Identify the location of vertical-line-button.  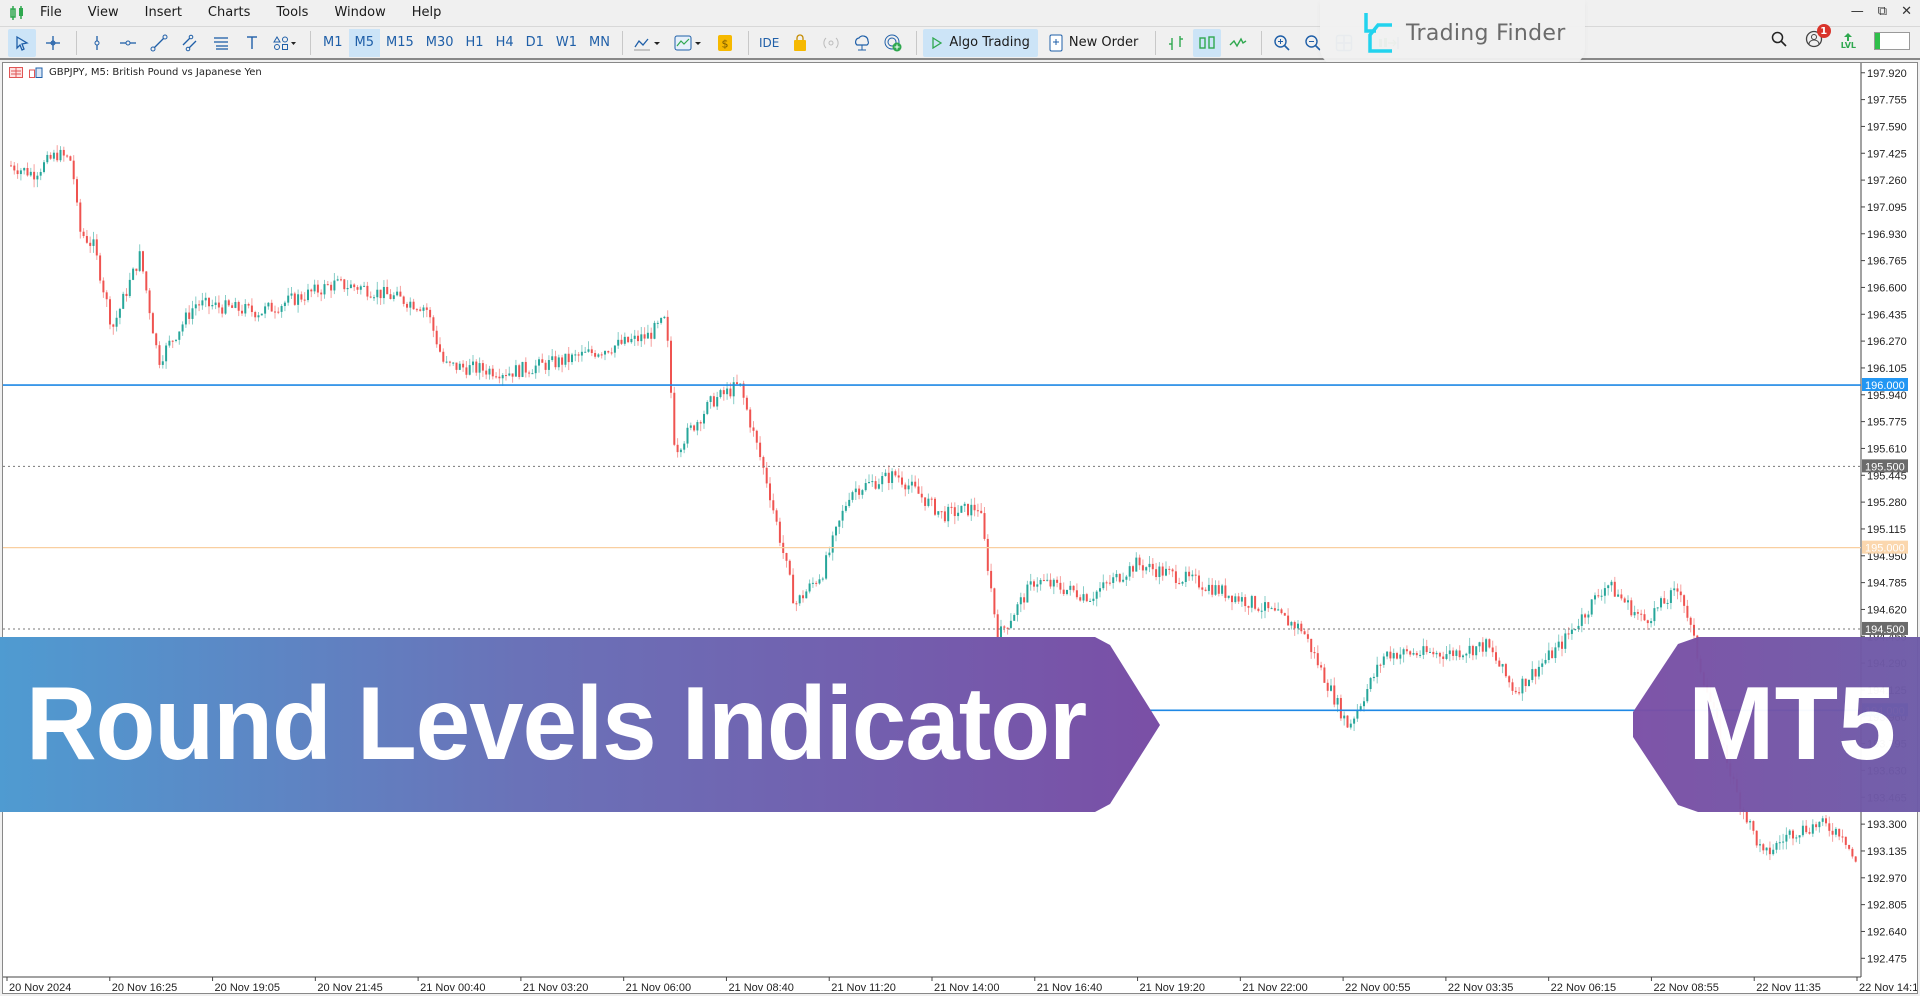
(97, 43).